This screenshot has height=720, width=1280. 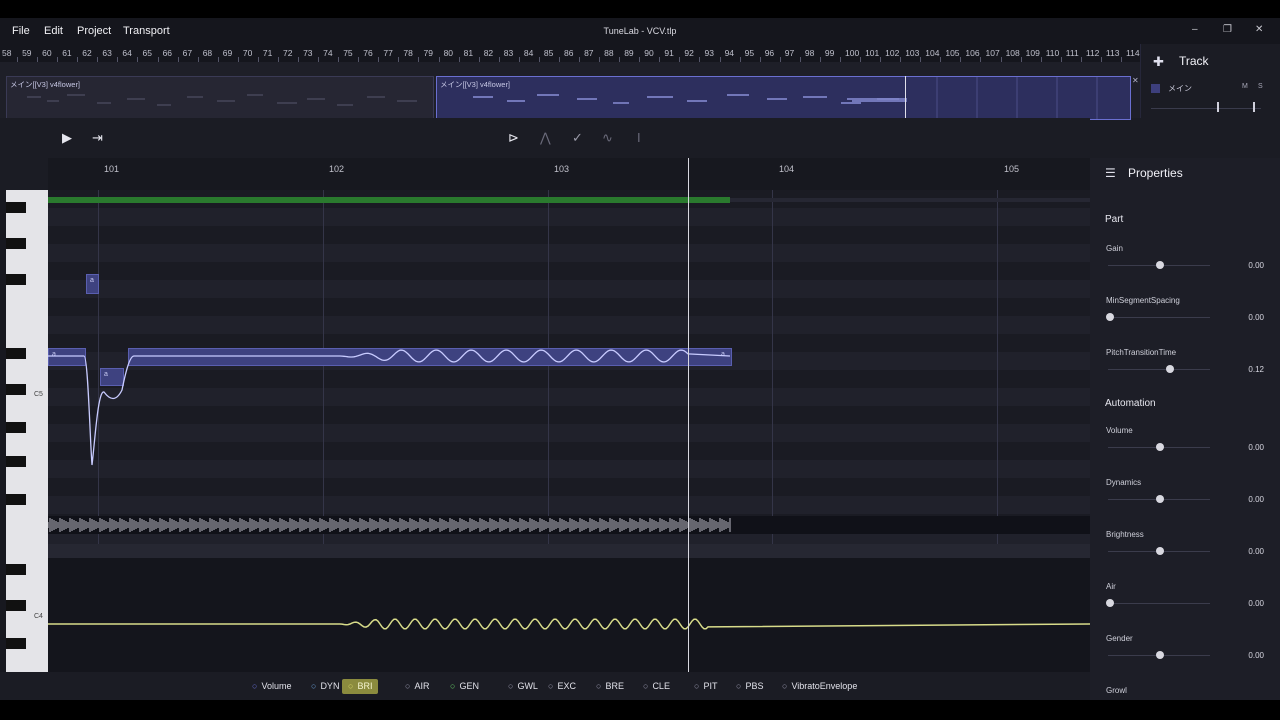 I want to click on maximize-icon: ❐, so click(x=1227, y=29).